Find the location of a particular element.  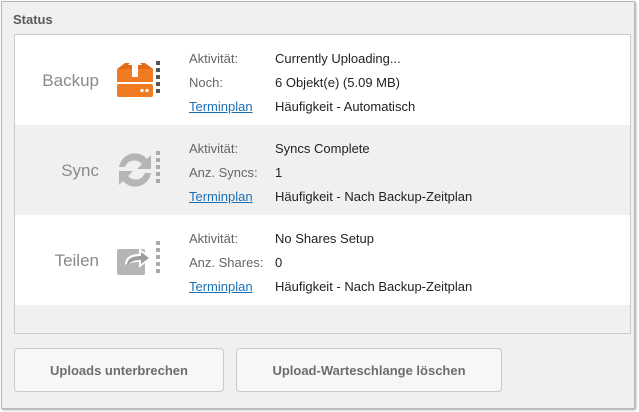

section-title: Status is located at coordinates (33, 19).